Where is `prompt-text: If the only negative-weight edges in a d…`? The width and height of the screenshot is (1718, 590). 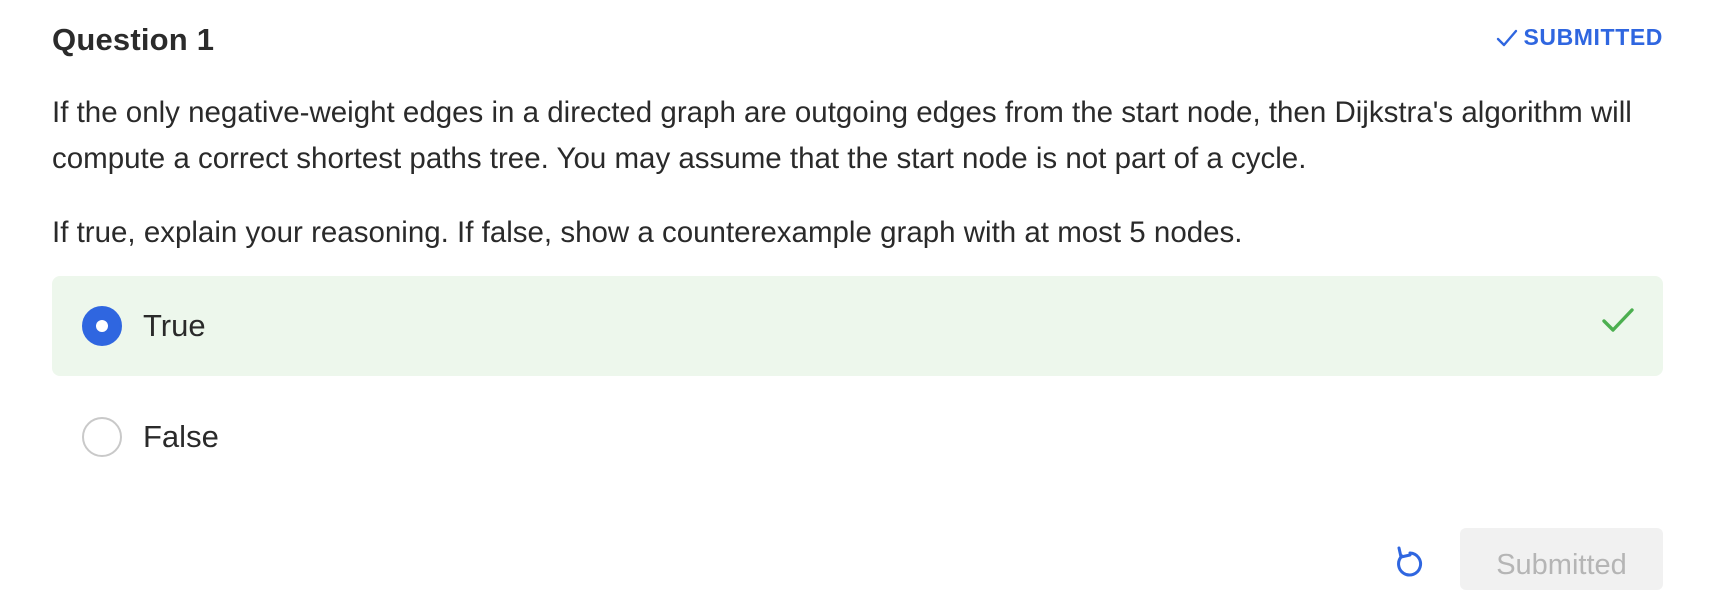 prompt-text: If the only negative-weight edges in a d… is located at coordinates (842, 135).